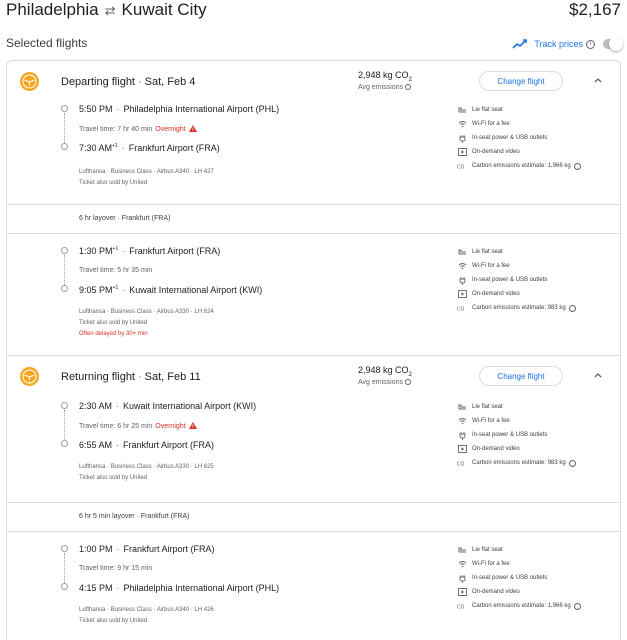  Describe the element at coordinates (96, 549) in the screenshot. I see `departure-time: 1:00 PM` at that location.